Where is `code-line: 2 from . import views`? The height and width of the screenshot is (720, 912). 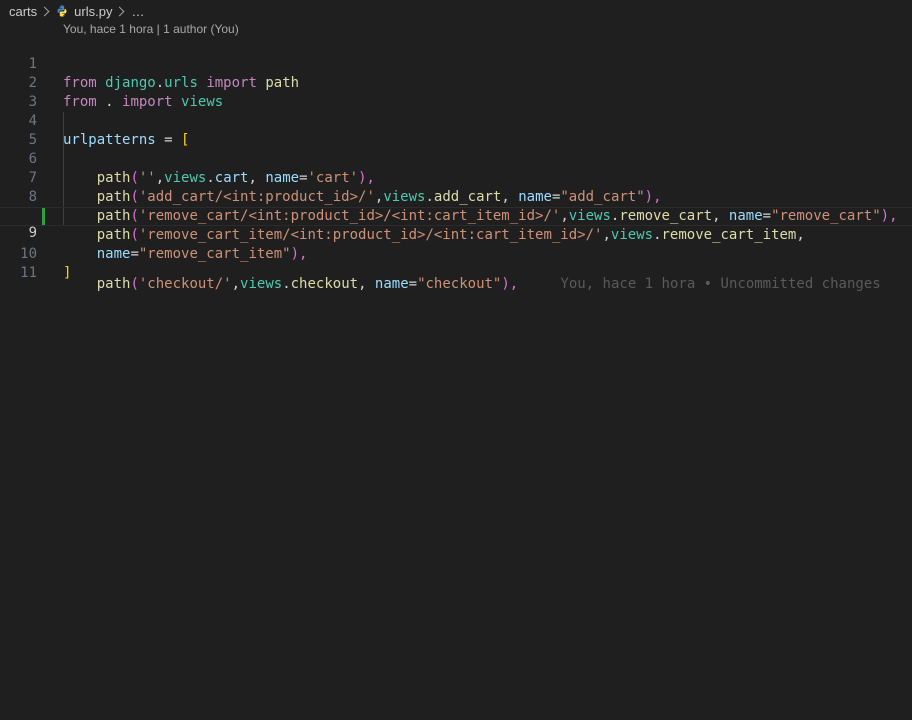 code-line: 2 from . import views is located at coordinates (456, 82).